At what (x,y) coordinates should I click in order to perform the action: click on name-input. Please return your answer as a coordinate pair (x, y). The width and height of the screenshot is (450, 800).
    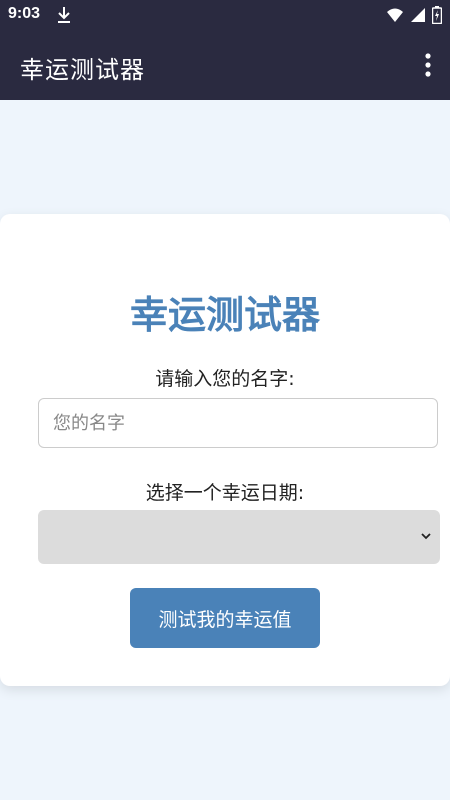
    Looking at the image, I should click on (238, 423).